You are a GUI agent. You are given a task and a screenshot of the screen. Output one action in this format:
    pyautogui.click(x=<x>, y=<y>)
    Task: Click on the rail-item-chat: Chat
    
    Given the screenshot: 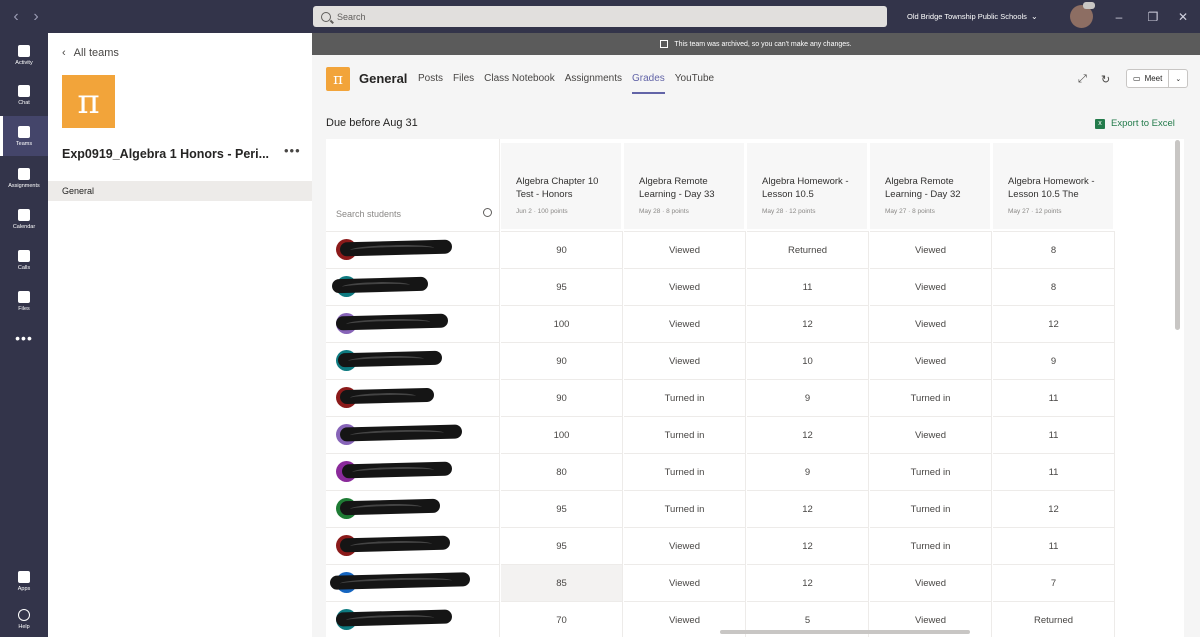 What is the action you would take?
    pyautogui.click(x=24, y=95)
    